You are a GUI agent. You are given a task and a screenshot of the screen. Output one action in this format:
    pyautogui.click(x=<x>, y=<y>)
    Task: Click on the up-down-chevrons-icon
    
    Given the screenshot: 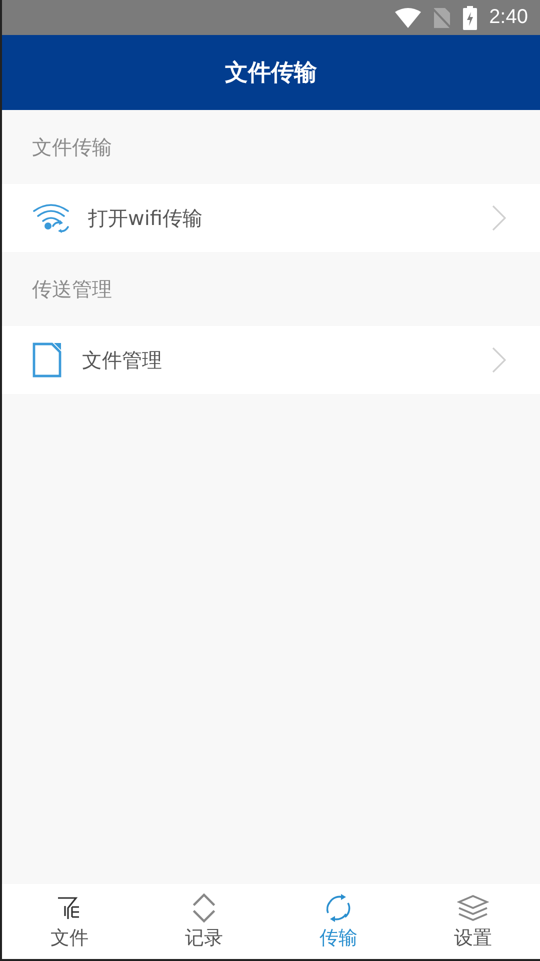 What is the action you would take?
    pyautogui.click(x=203, y=907)
    